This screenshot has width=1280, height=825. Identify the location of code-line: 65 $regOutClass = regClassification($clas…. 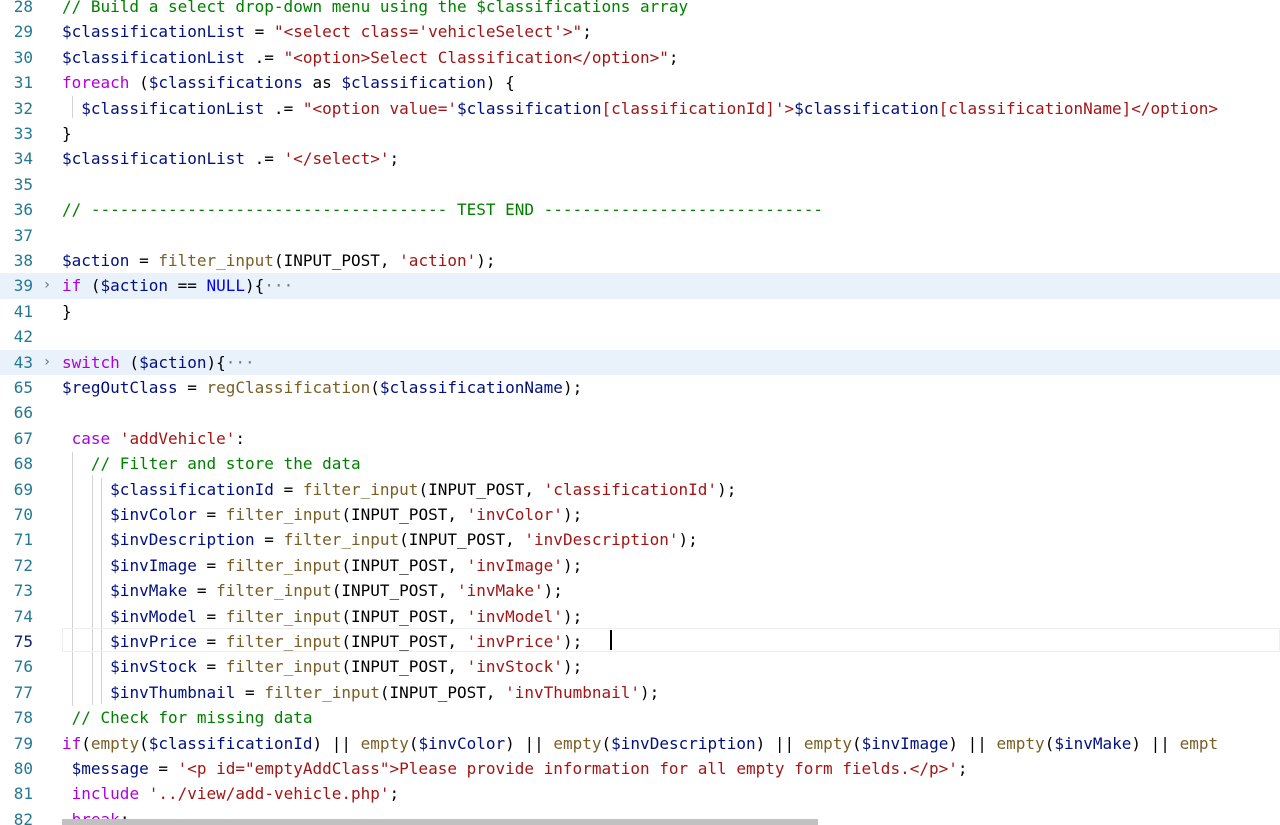
(640, 387).